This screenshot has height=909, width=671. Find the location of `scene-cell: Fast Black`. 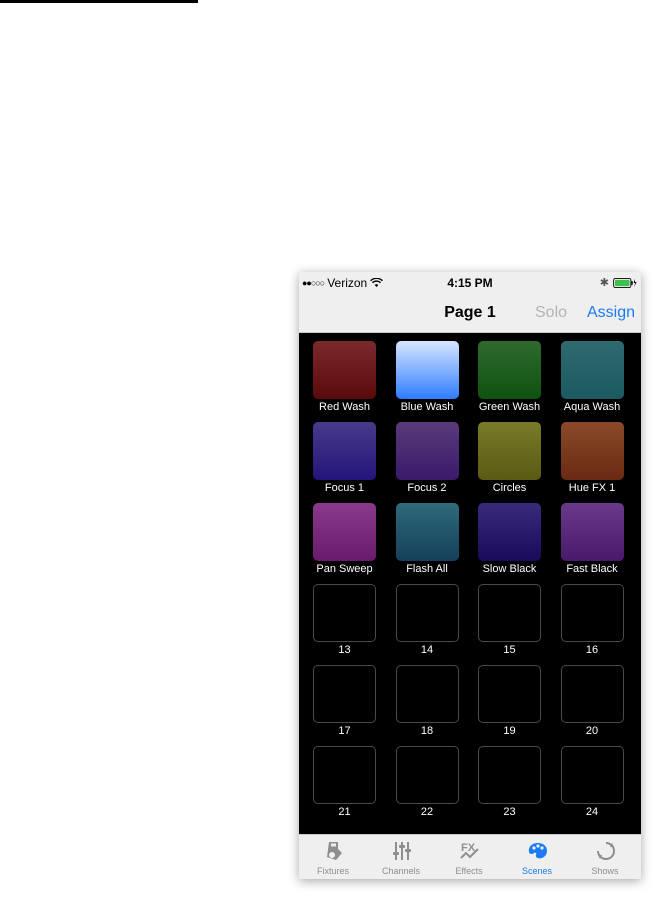

scene-cell: Fast Black is located at coordinates (588, 535).